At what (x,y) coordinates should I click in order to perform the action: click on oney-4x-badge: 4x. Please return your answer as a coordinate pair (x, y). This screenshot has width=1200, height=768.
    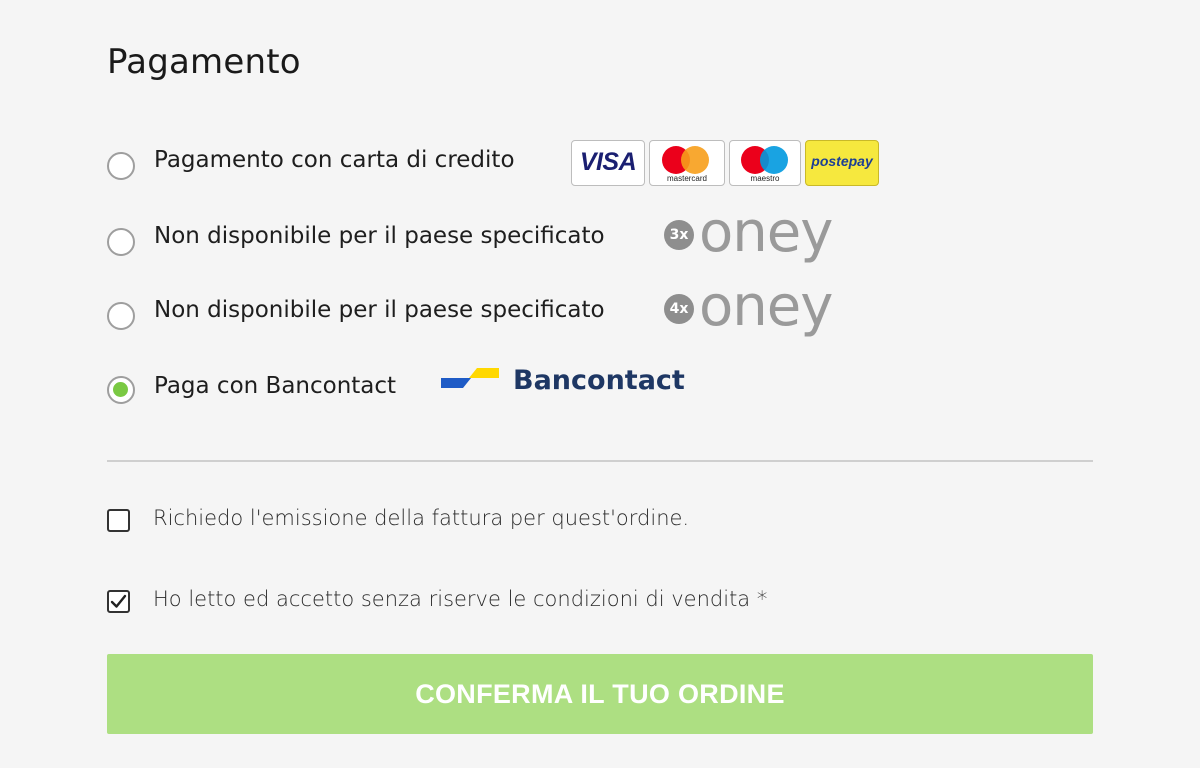
    Looking at the image, I should click on (679, 309).